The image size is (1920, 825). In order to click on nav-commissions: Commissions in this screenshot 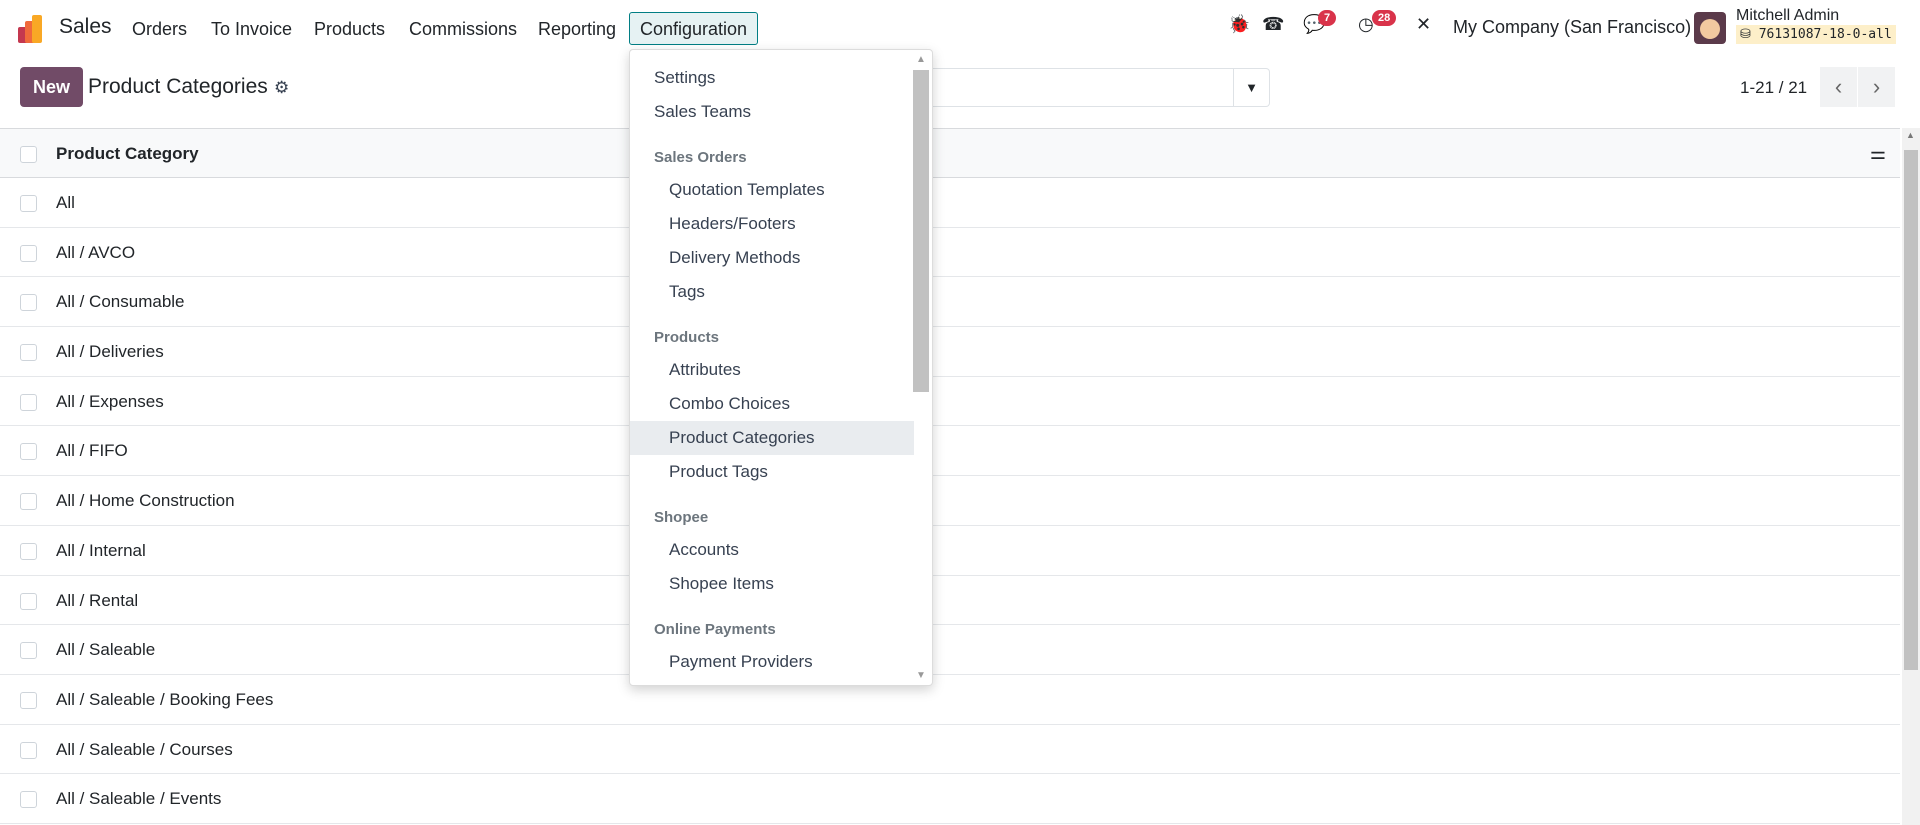, I will do `click(463, 28)`.